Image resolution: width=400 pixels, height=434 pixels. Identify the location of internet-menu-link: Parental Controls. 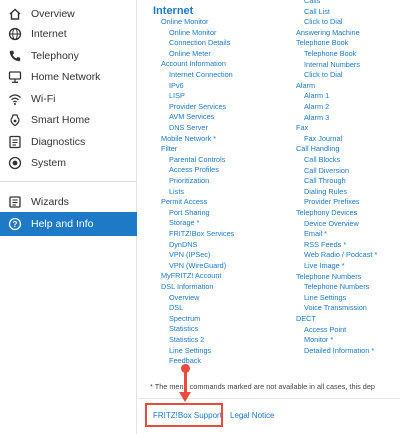
(197, 160).